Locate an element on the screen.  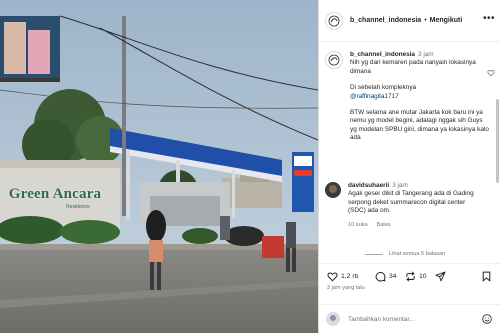
comment-button: 34 is located at coordinates (386, 276).